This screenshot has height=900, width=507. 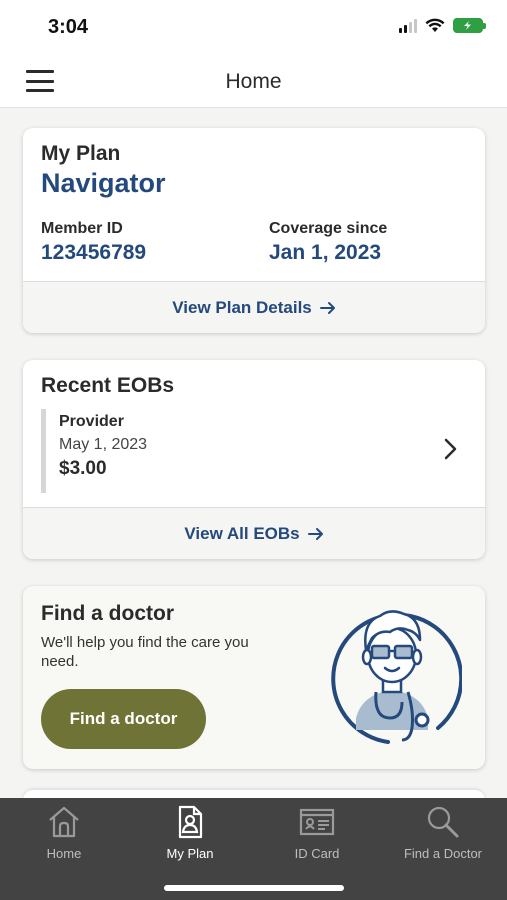 What do you see at coordinates (83, 468) in the screenshot?
I see `eob-amount: $3.00` at bounding box center [83, 468].